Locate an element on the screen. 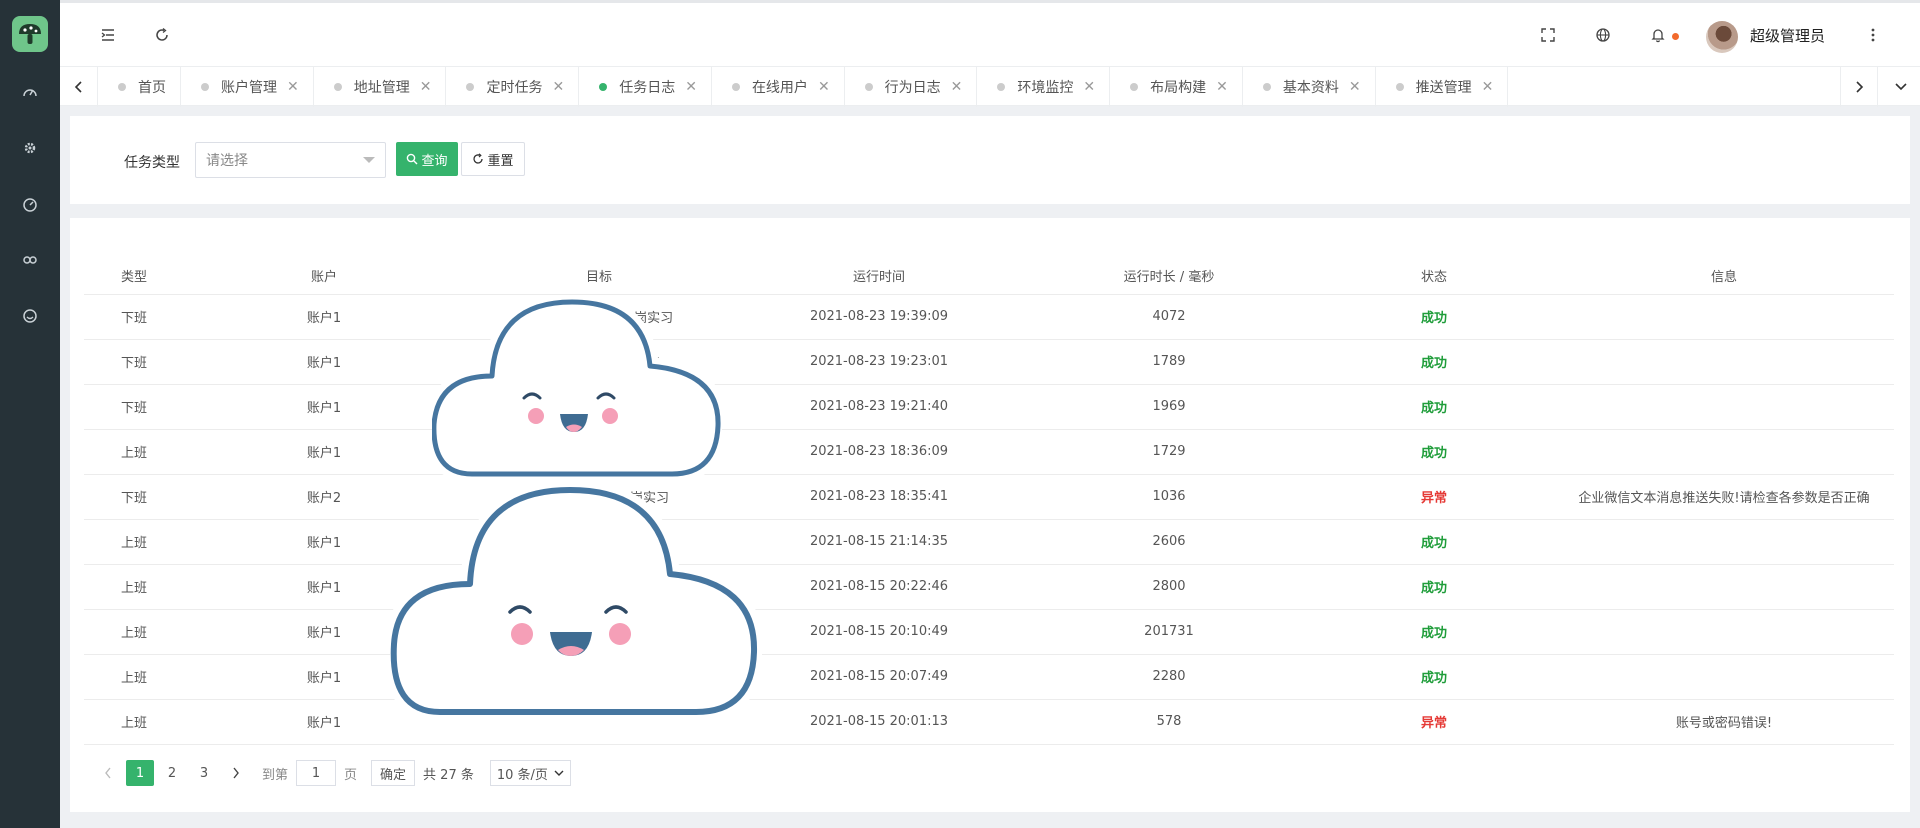 The height and width of the screenshot is (828, 1920). page-number: 2 is located at coordinates (172, 773).